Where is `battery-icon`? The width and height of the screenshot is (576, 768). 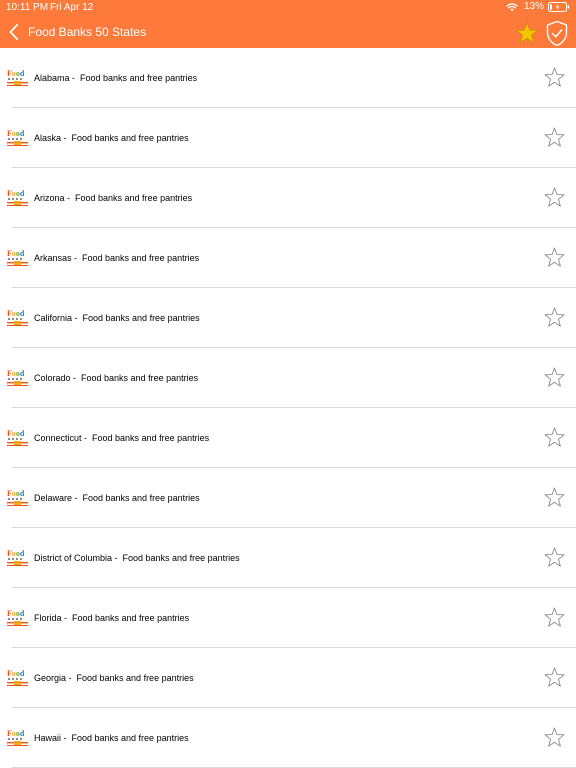
battery-icon is located at coordinates (559, 7).